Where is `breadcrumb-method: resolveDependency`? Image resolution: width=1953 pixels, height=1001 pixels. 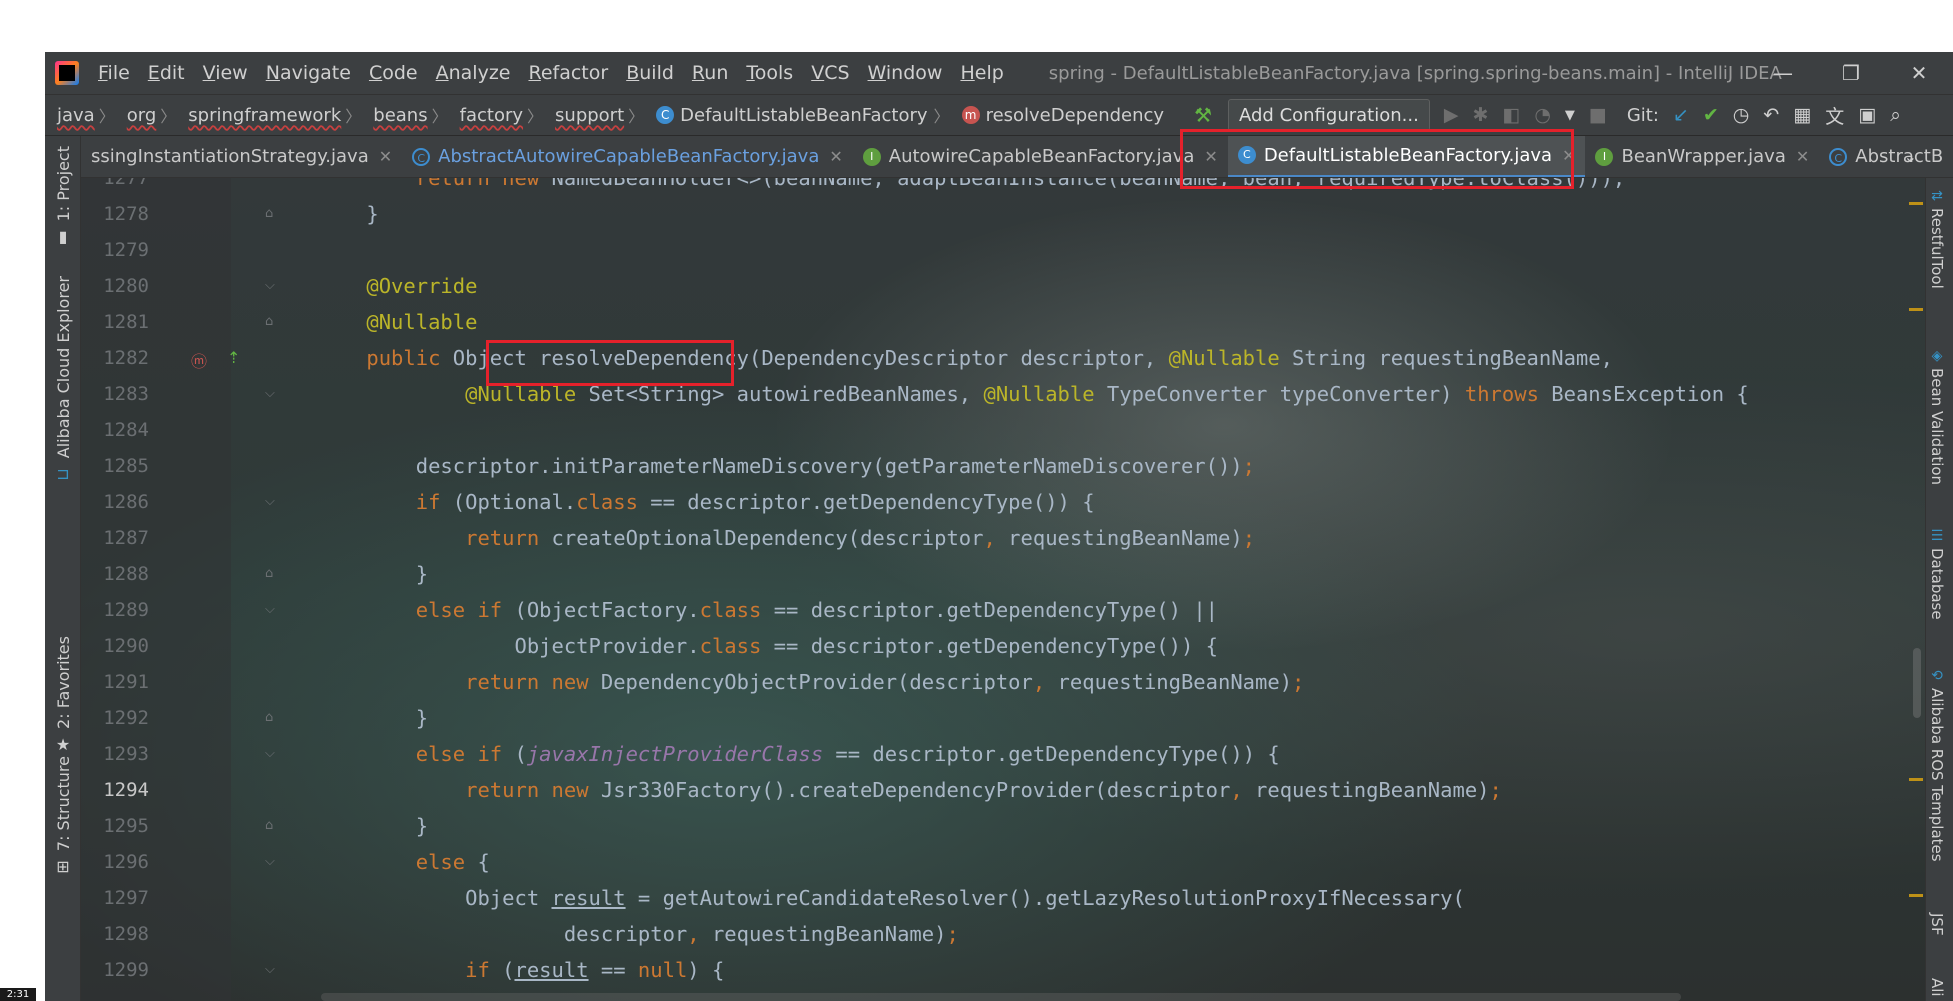 breadcrumb-method: resolveDependency is located at coordinates (1078, 115).